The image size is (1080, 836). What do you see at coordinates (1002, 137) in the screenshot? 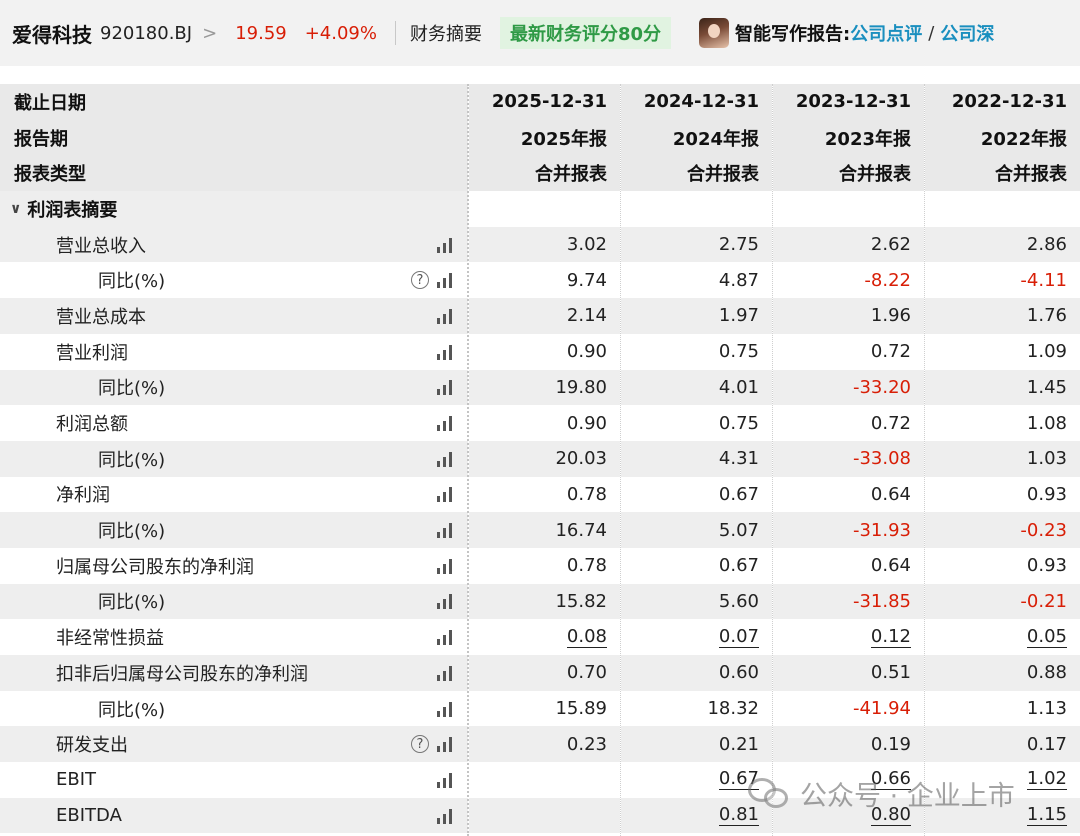
I see `header-cell: 2022年报` at bounding box center [1002, 137].